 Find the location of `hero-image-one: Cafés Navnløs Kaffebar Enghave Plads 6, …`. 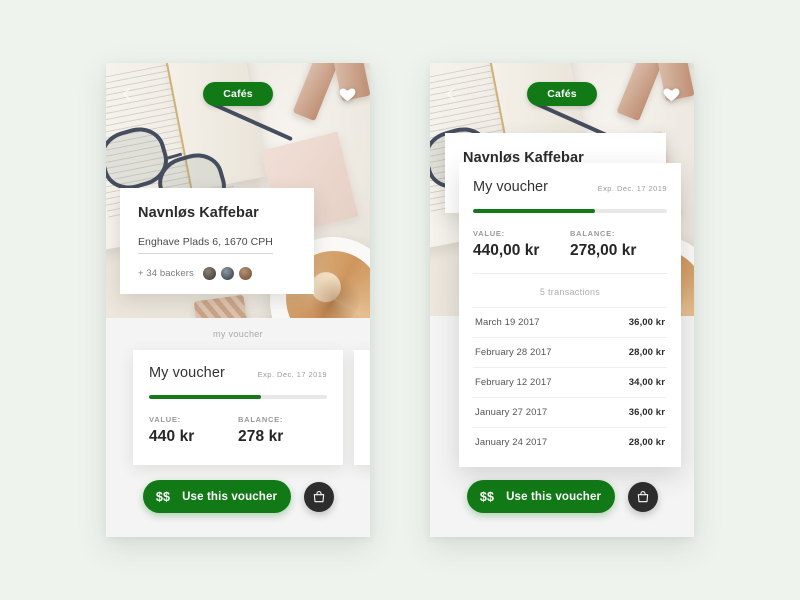

hero-image-one: Cafés Navnløs Kaffebar Enghave Plads 6, … is located at coordinates (238, 190).